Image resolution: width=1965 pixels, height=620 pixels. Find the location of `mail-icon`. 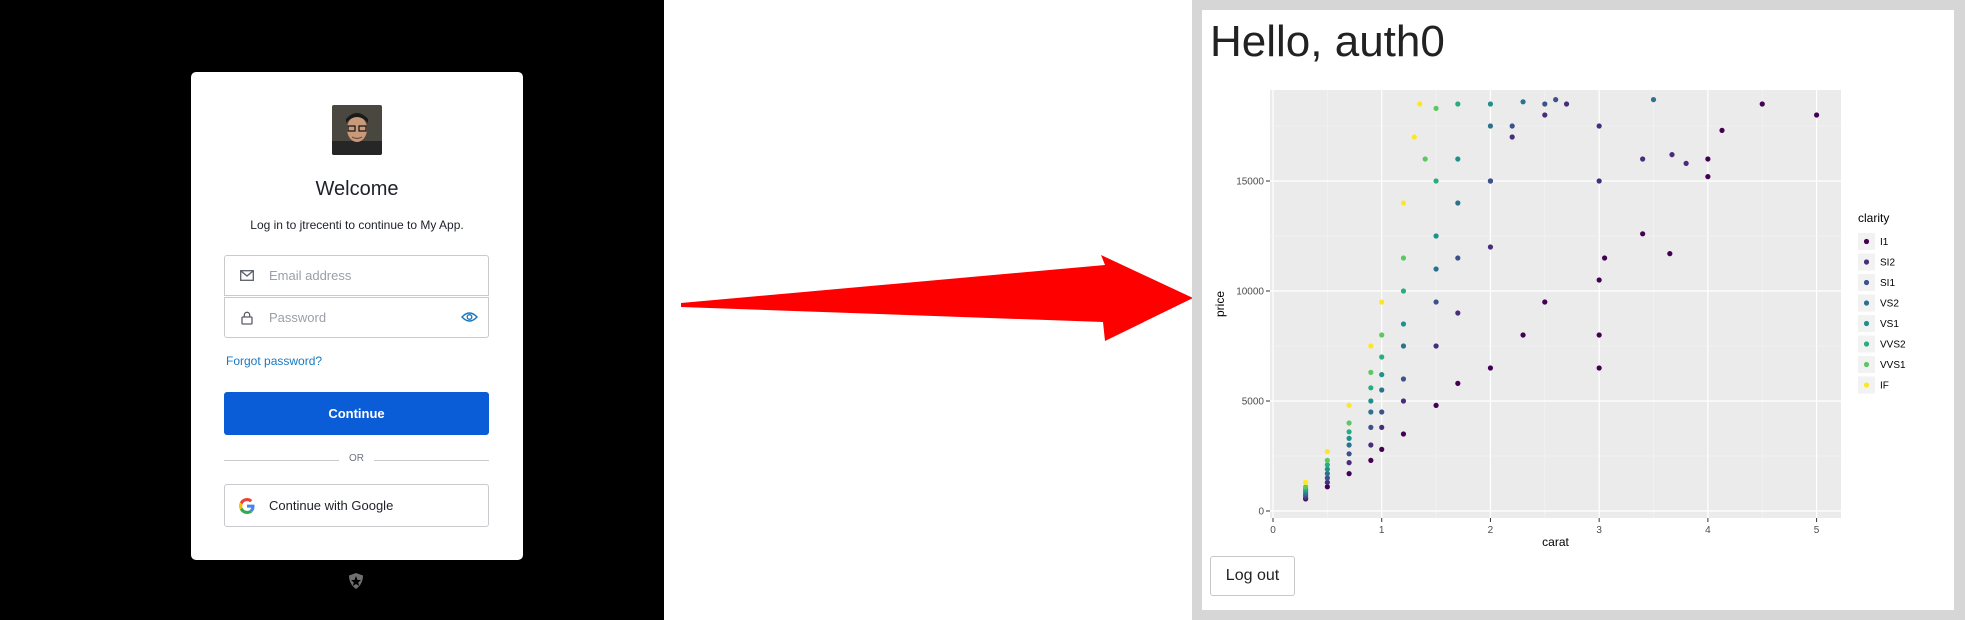

mail-icon is located at coordinates (247, 275).